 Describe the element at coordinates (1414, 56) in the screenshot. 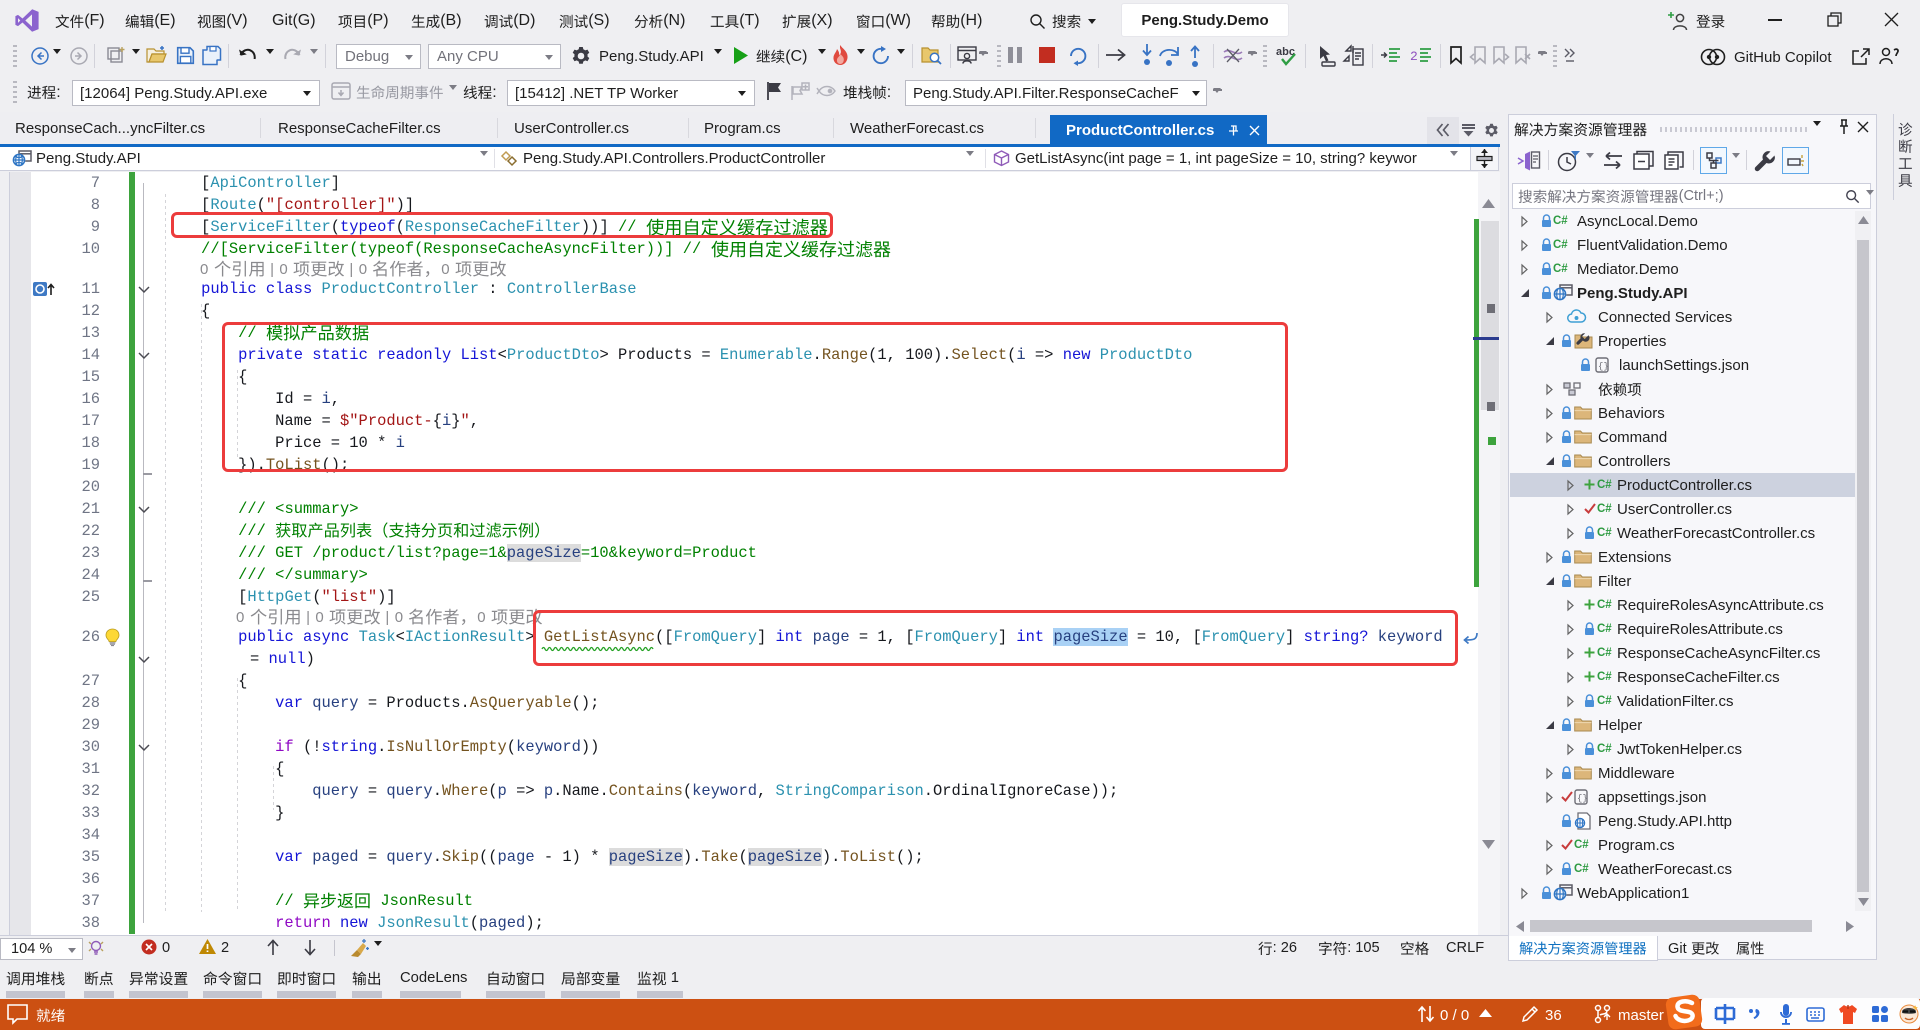

I see `svg-text: 2` at that location.